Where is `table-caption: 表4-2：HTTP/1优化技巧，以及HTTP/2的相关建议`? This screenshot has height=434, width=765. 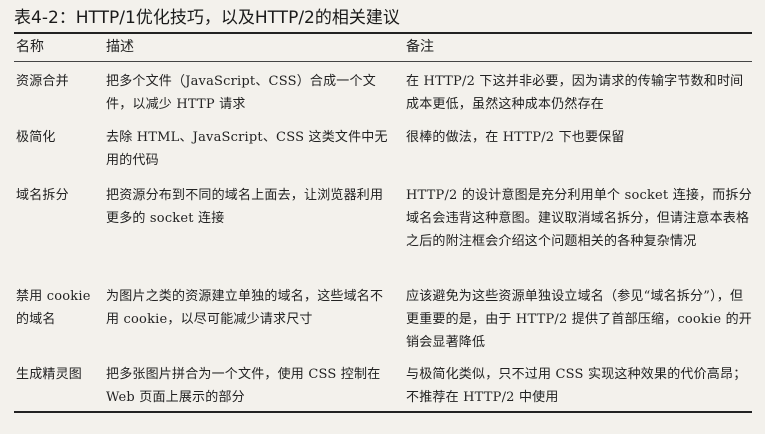
table-caption: 表4-2：HTTP/1优化技巧，以及HTTP/2的相关建议 is located at coordinates (207, 18).